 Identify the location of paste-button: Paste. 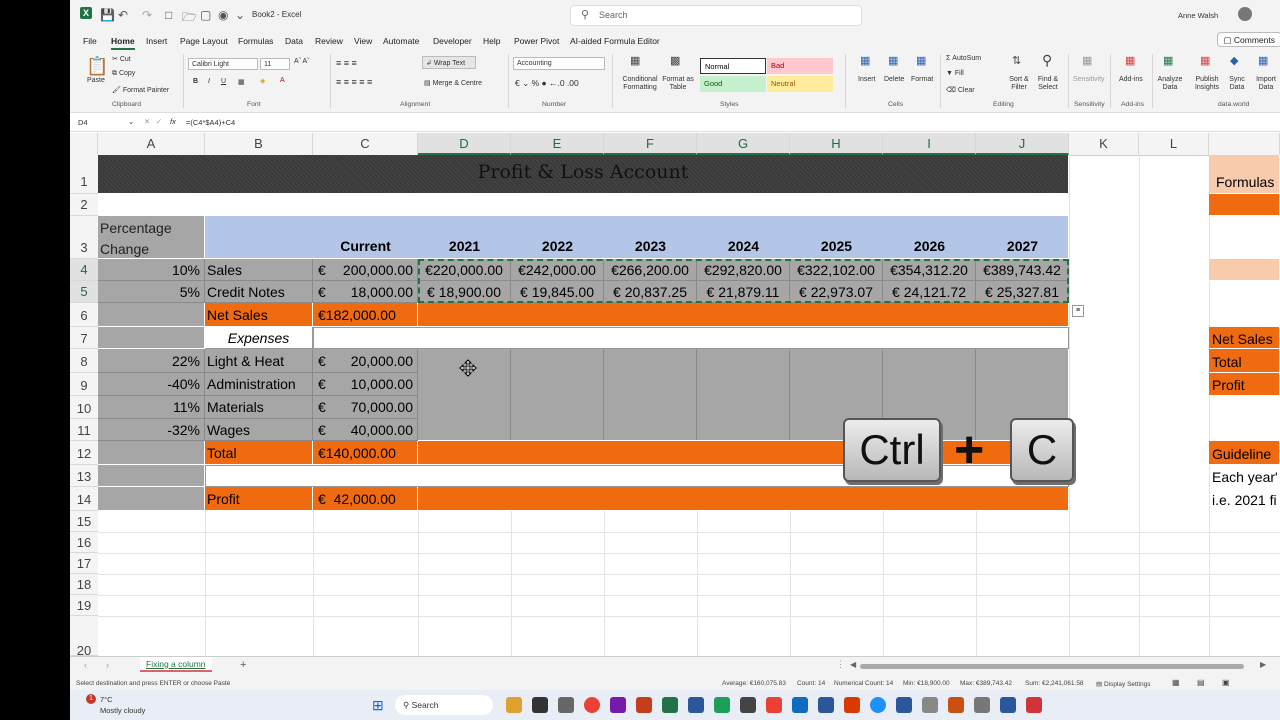
(96, 80).